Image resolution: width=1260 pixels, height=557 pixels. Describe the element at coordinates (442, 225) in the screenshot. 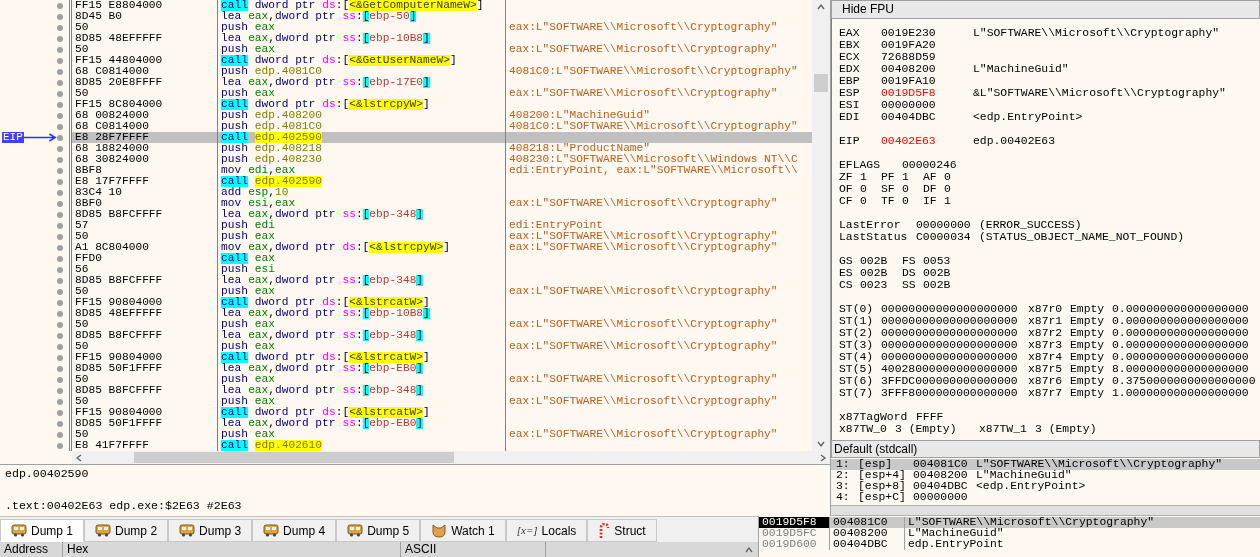

I see `code-row: 57 push edi edi:EntryPoint` at that location.